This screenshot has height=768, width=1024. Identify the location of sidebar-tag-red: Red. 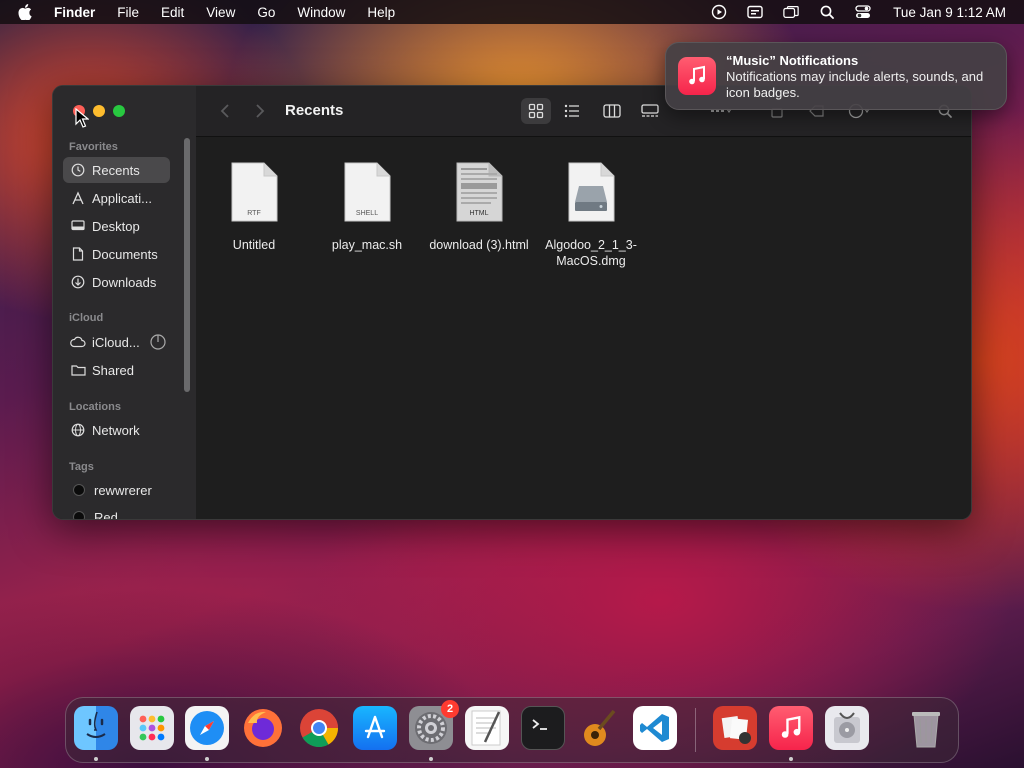
(116, 512).